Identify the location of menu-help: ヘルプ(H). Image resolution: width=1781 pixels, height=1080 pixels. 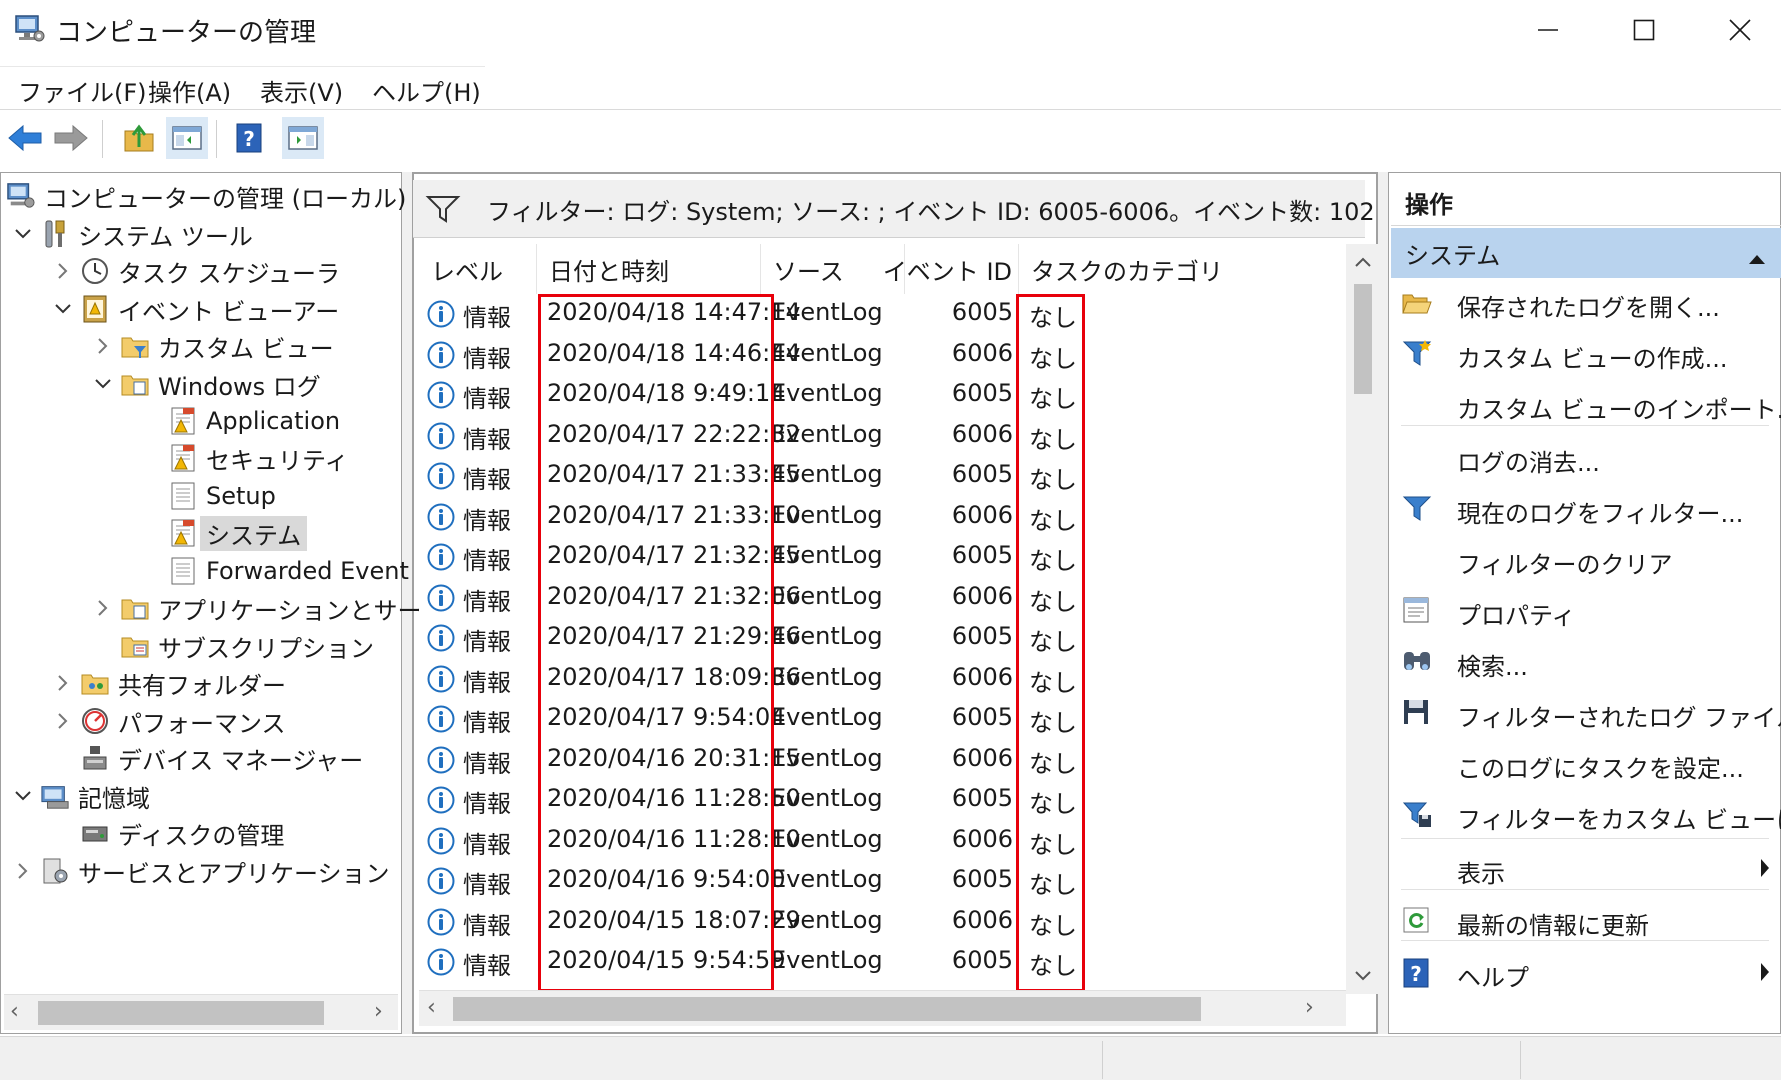
(426, 90).